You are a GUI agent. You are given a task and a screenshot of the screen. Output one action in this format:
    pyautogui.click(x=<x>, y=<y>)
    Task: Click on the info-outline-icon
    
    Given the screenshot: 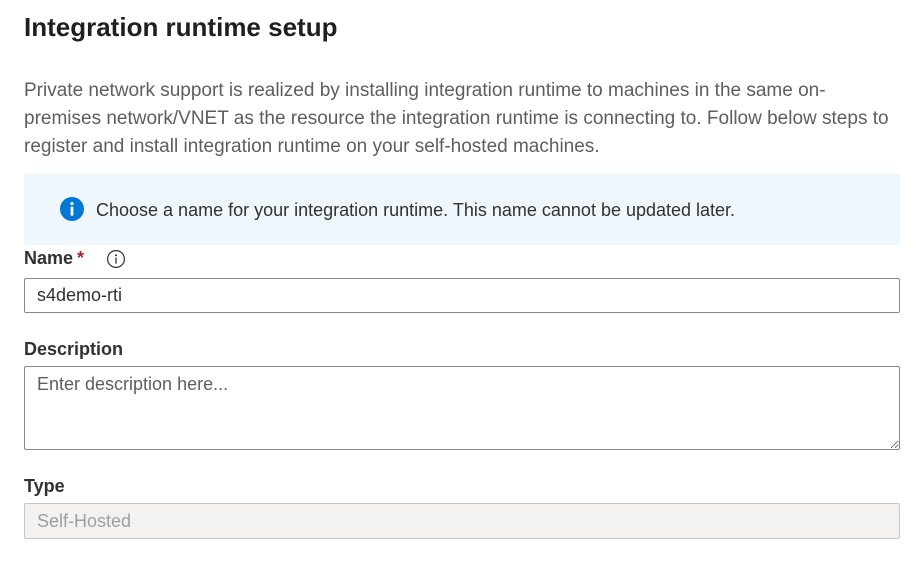 What is the action you would take?
    pyautogui.click(x=116, y=259)
    